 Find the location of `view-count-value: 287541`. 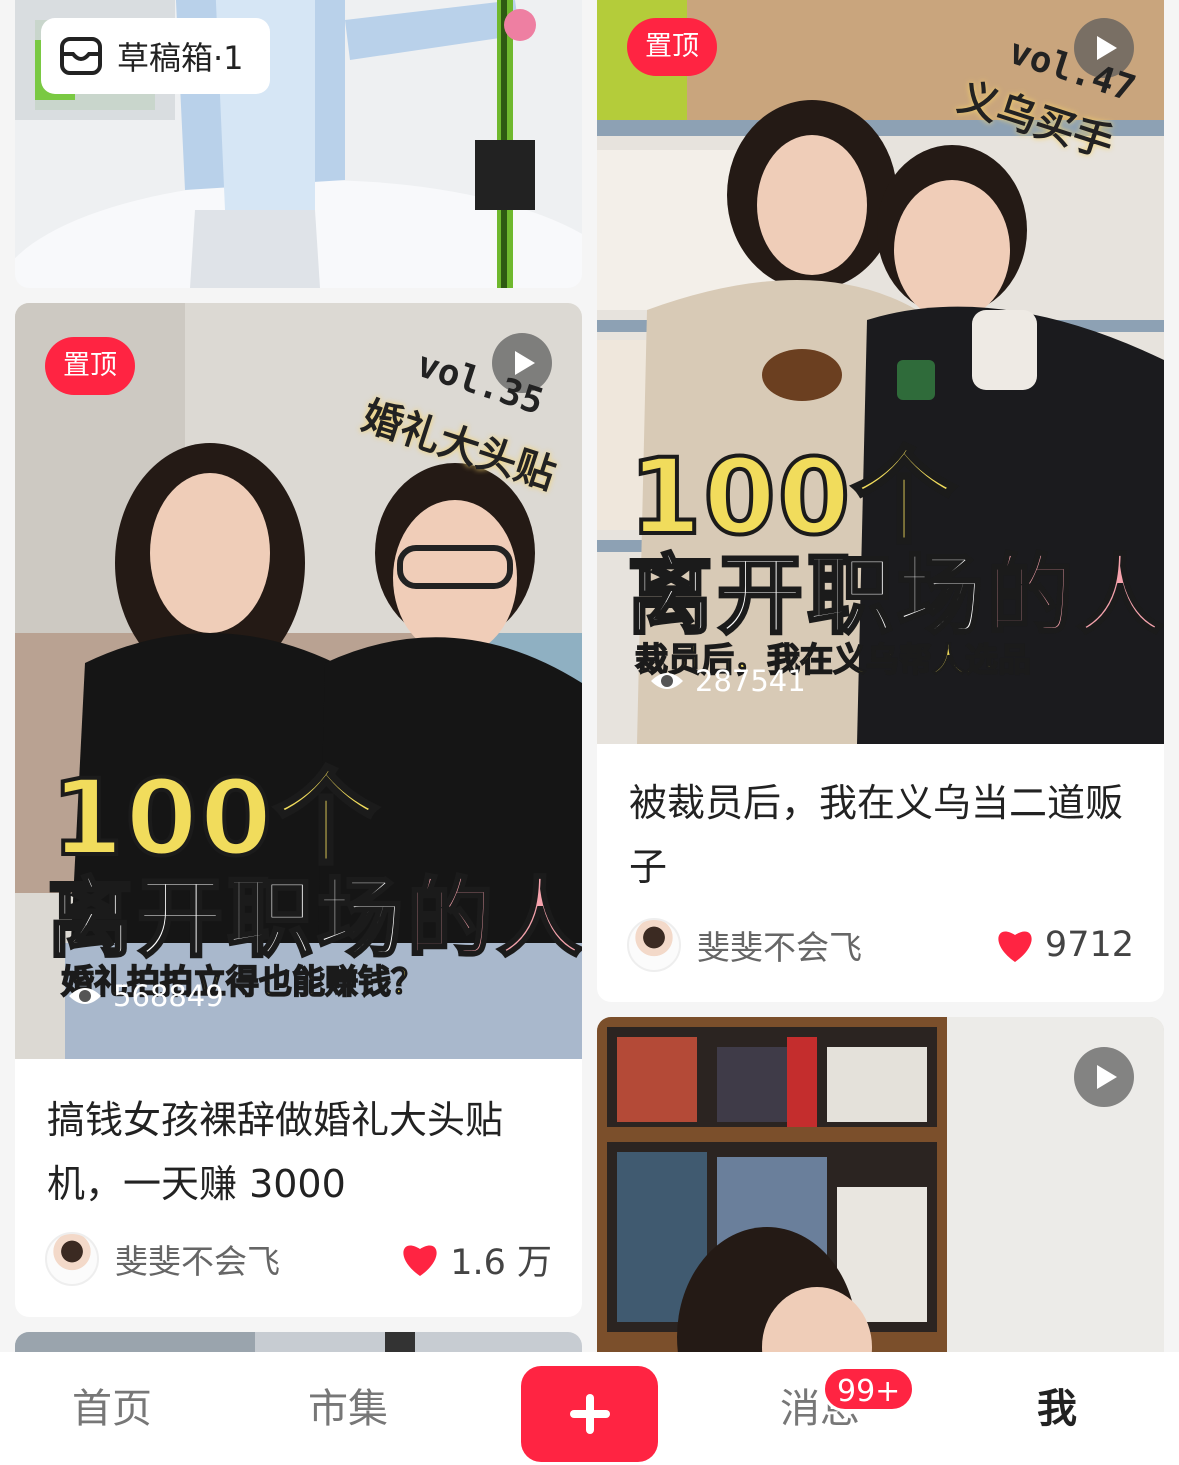

view-count-value: 287541 is located at coordinates (750, 681).